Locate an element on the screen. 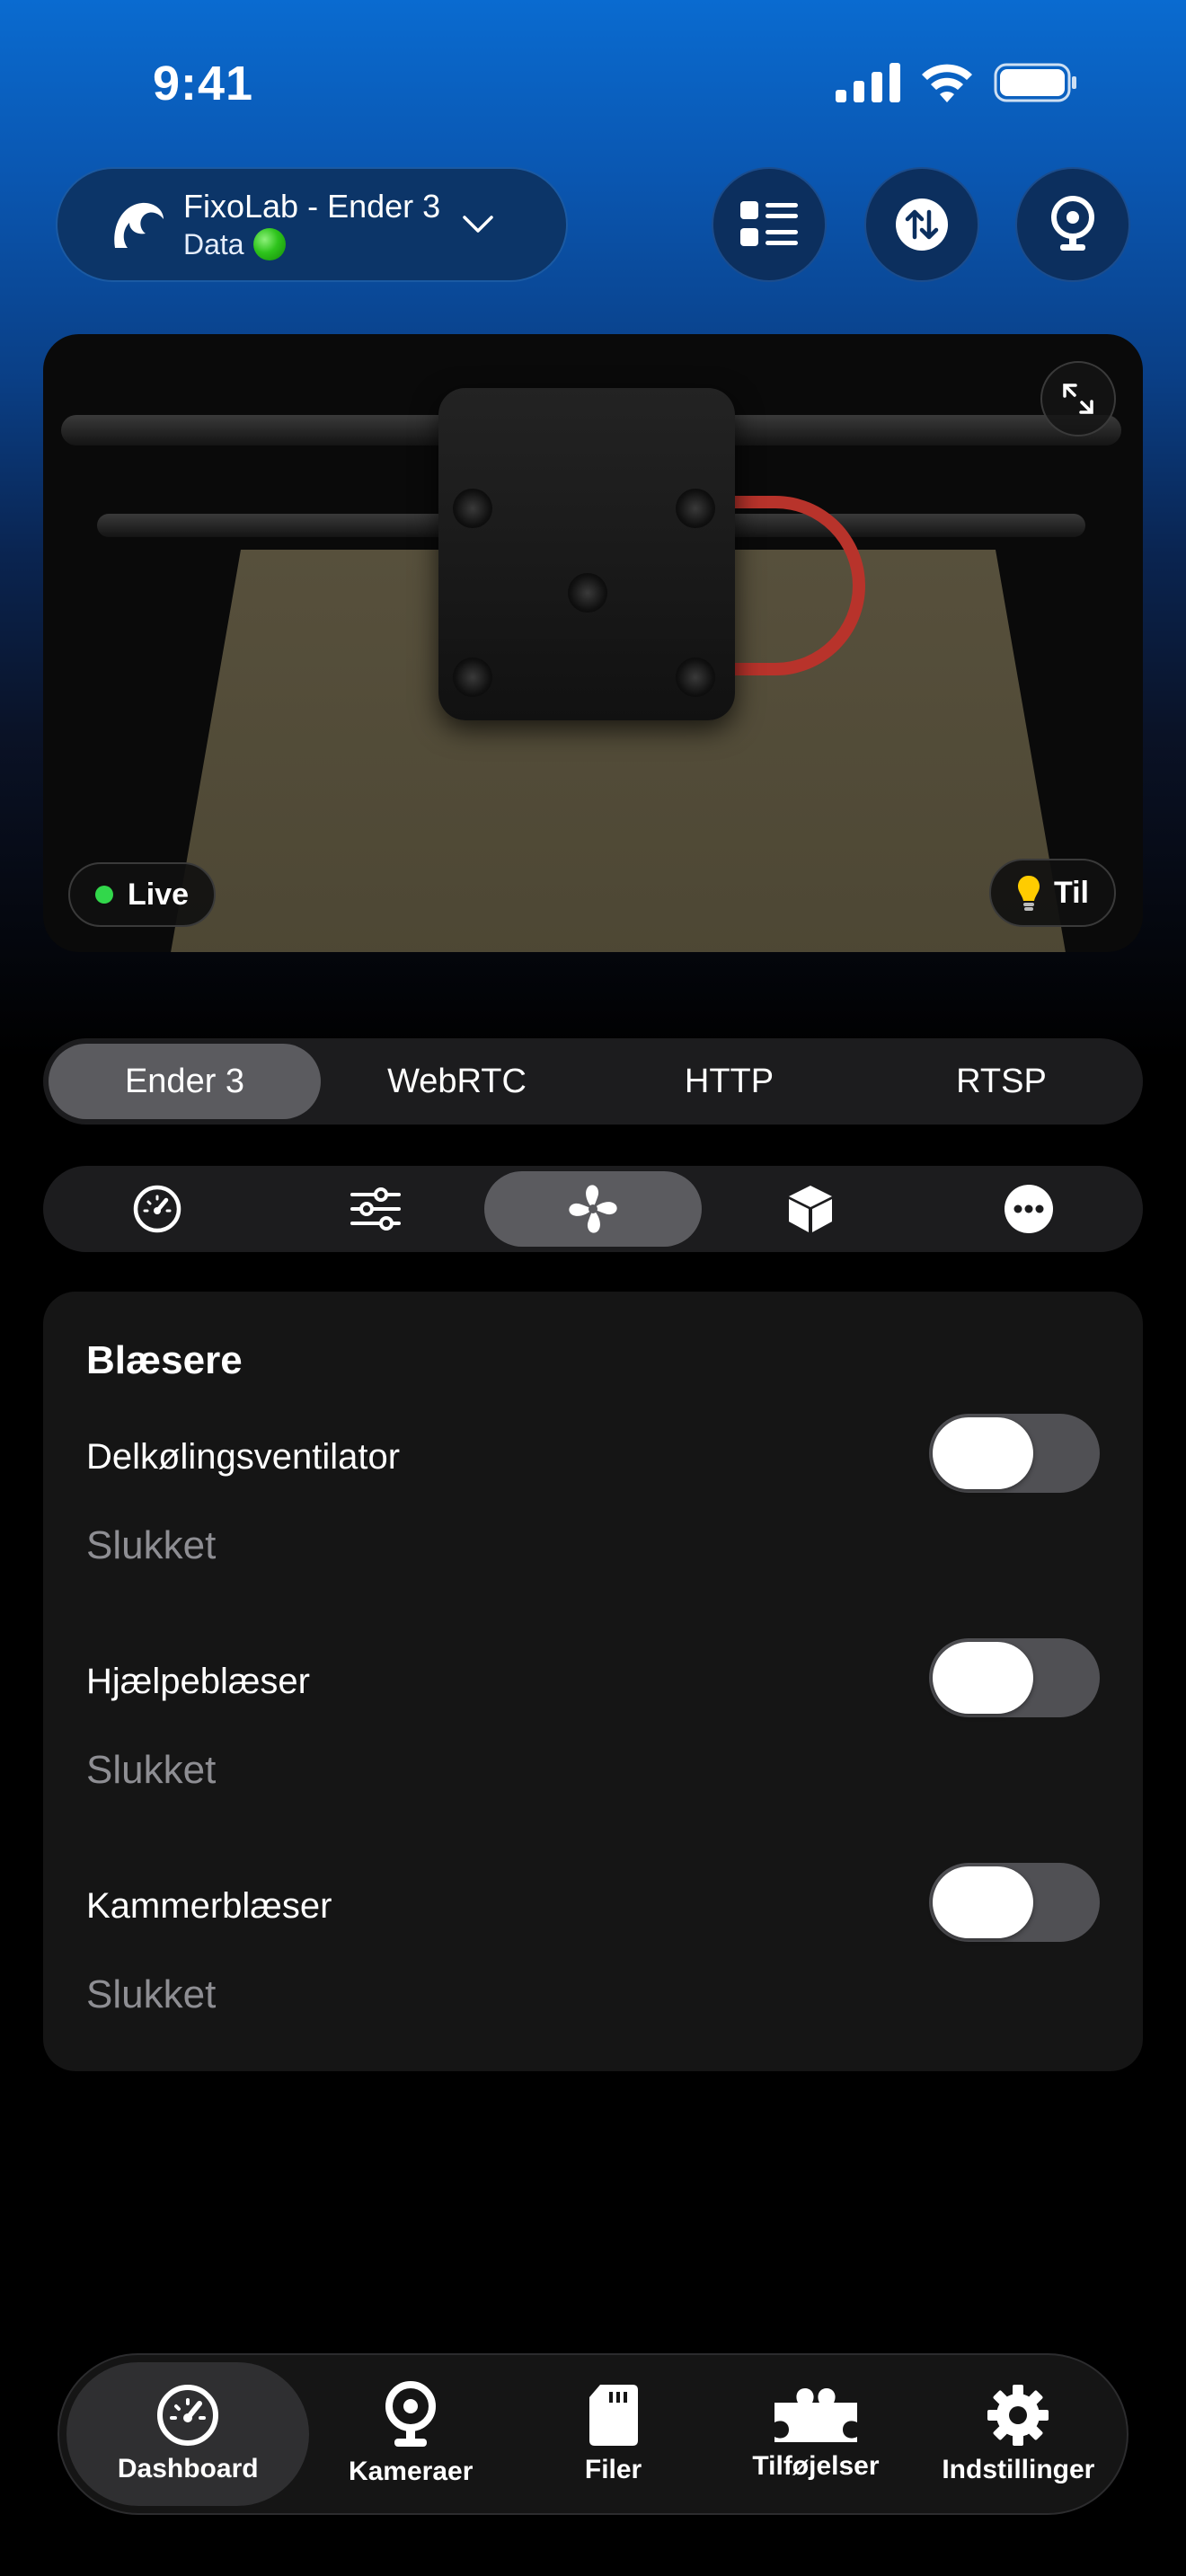  expand-icon is located at coordinates (1078, 399).